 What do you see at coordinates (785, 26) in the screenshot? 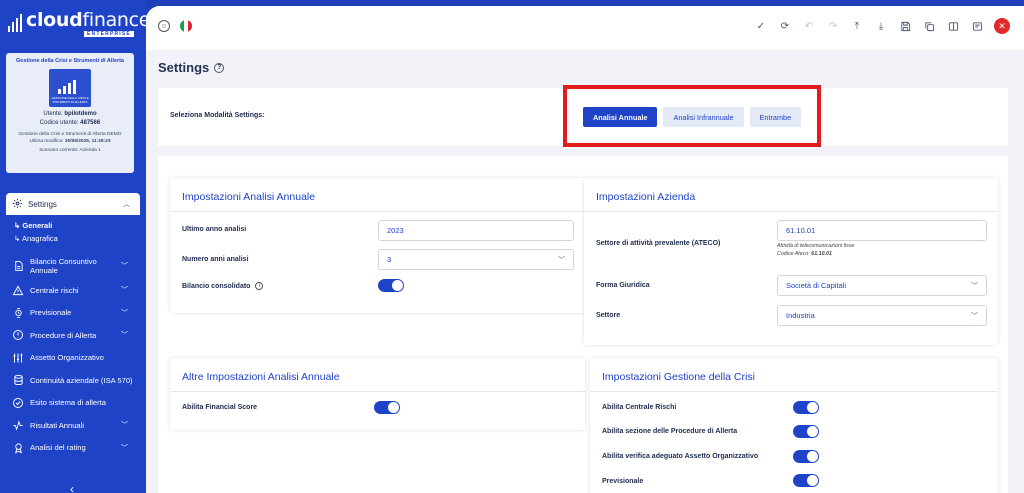
I see `refresh-icon: ⟳` at bounding box center [785, 26].